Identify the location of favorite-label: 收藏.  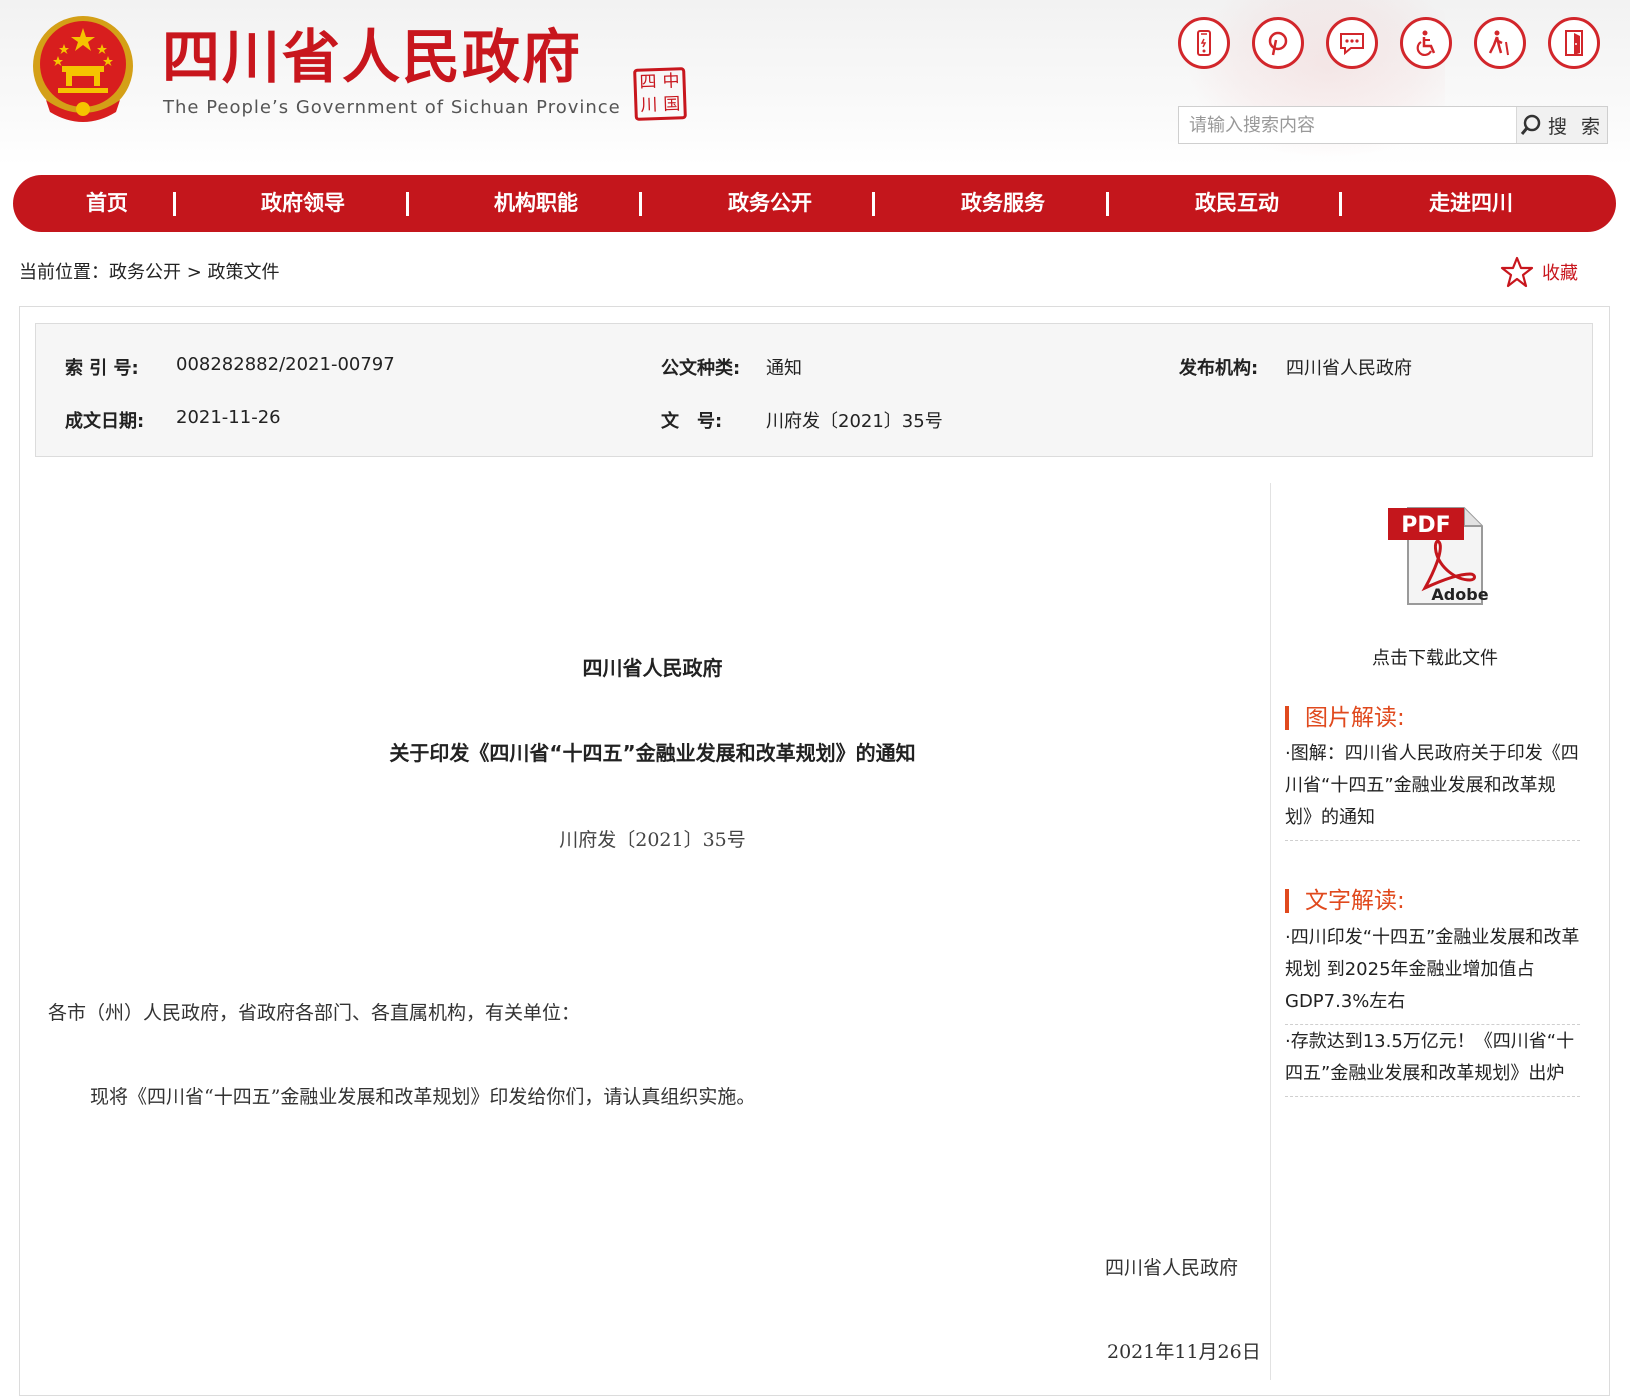
(1560, 273).